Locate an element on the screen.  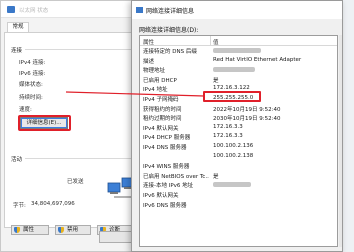
column-divider is located at coordinates (210, 41).